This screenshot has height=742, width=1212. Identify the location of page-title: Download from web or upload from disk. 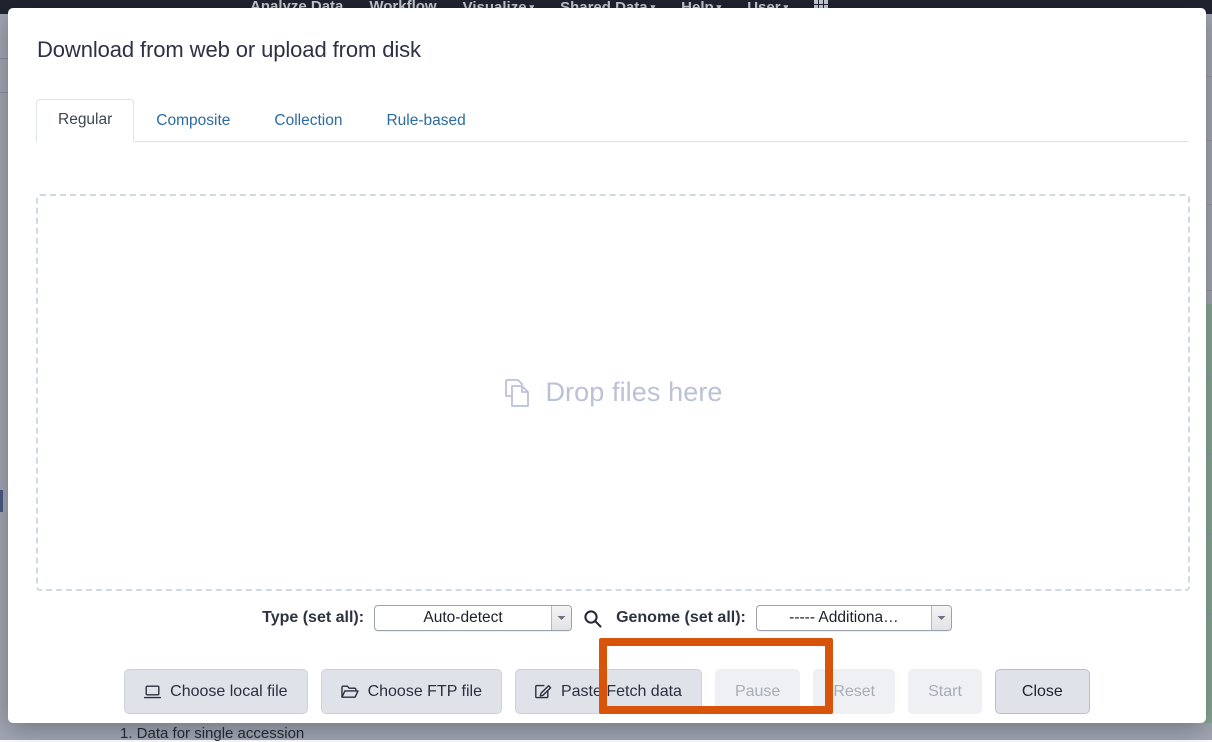
(229, 50).